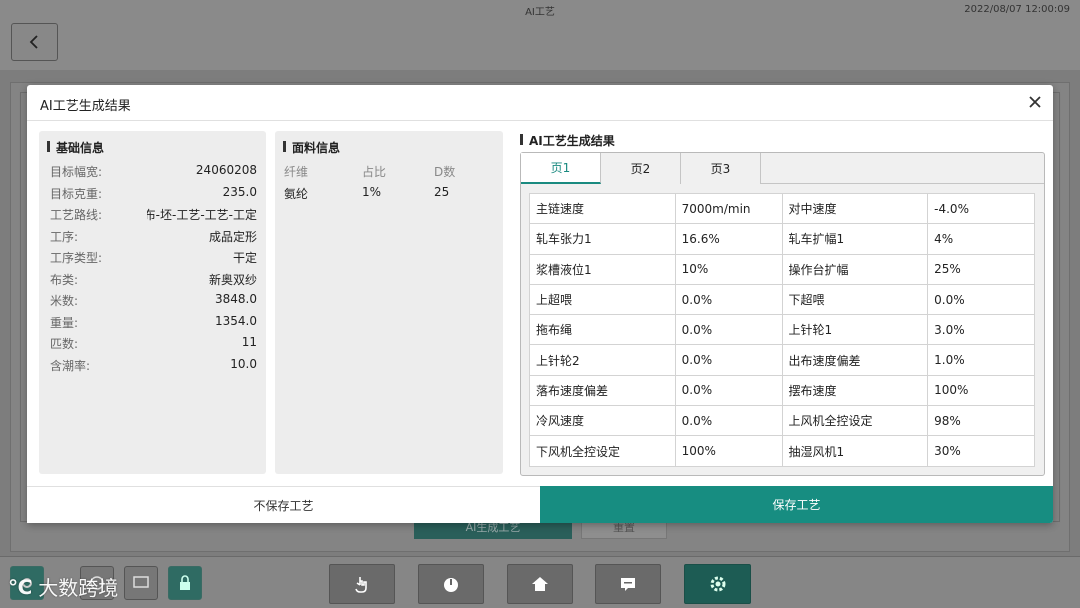  I want to click on param-value: 30%, so click(981, 451).